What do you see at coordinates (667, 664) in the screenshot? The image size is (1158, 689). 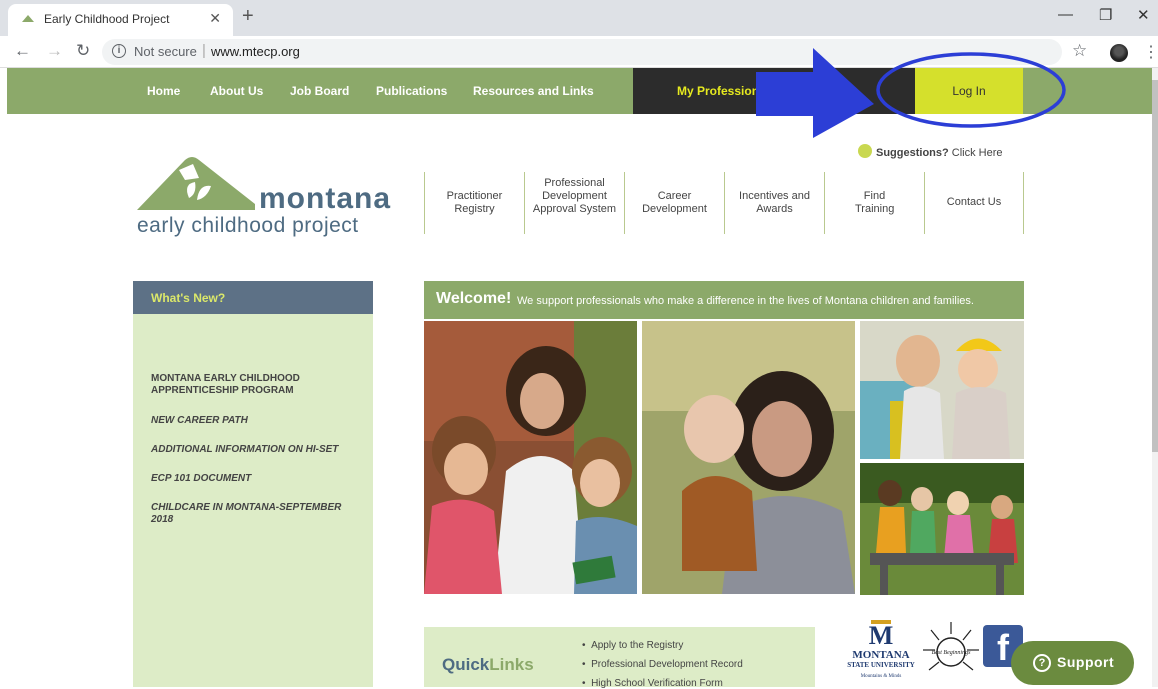 I see `quicklink-label: Professional Development Record` at bounding box center [667, 664].